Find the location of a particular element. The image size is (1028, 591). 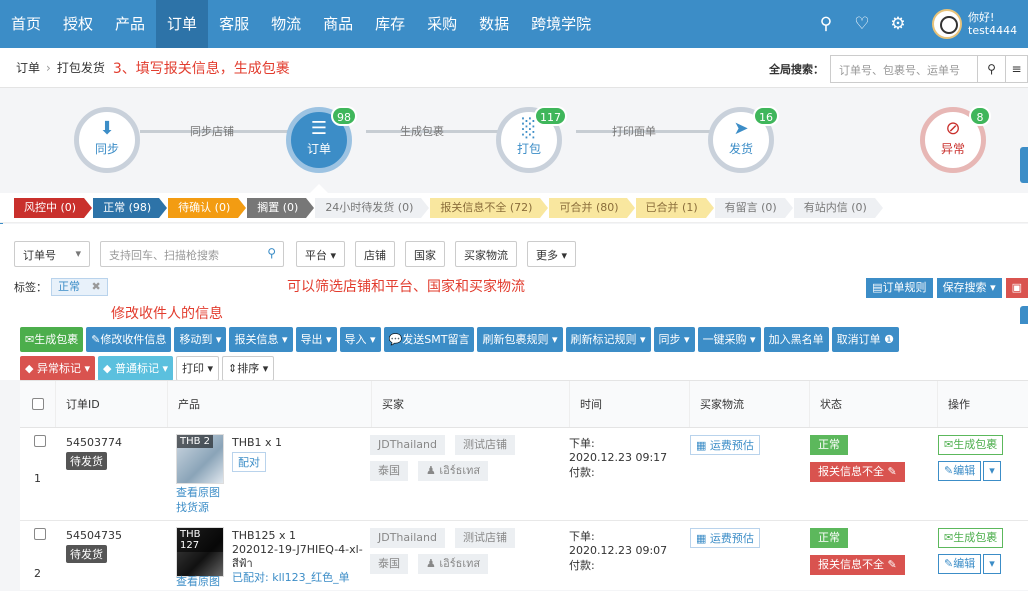

thumb-price: THB 127 is located at coordinates (200, 540).